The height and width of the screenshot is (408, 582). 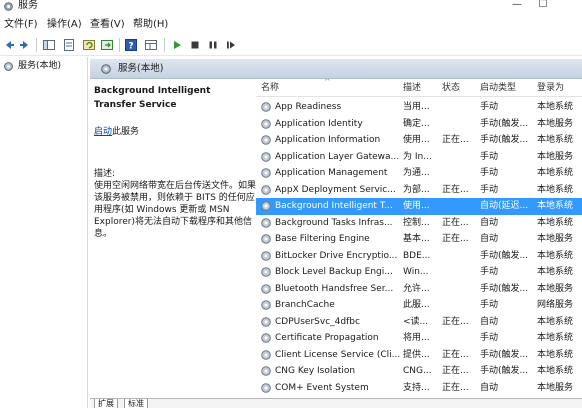 What do you see at coordinates (419, 371) in the screenshot?
I see `service-row: CNG Key Isolation CNG... 正在... 手动(触发... 本地系统` at bounding box center [419, 371].